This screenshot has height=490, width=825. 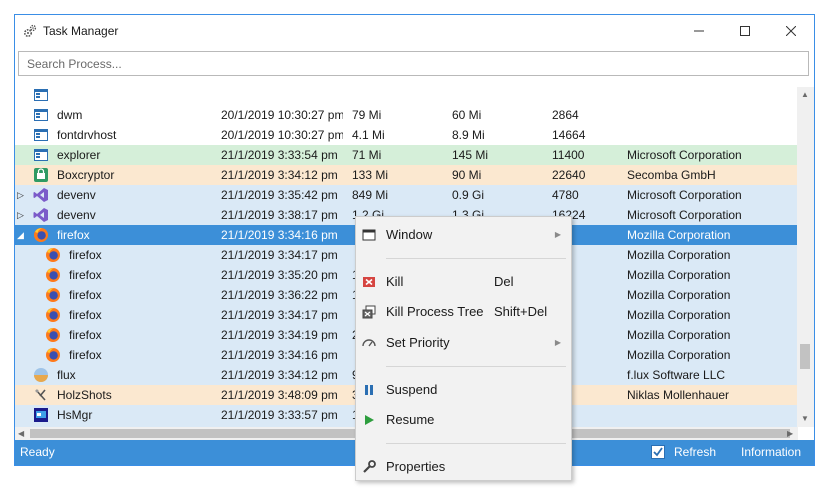 What do you see at coordinates (678, 395) in the screenshot?
I see `process-company-cell: Niklas Mollenhauer` at bounding box center [678, 395].